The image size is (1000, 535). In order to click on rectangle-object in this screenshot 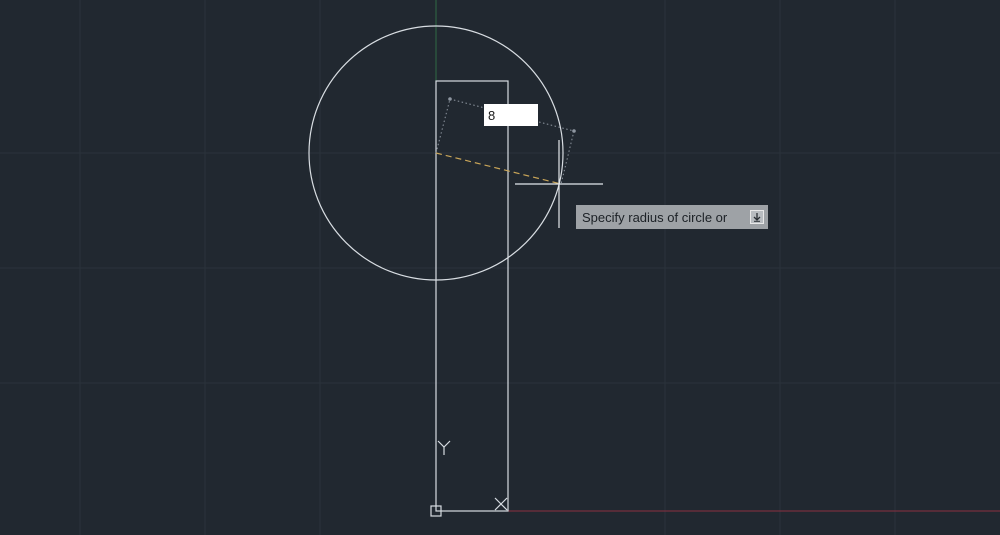, I will do `click(472, 296)`.